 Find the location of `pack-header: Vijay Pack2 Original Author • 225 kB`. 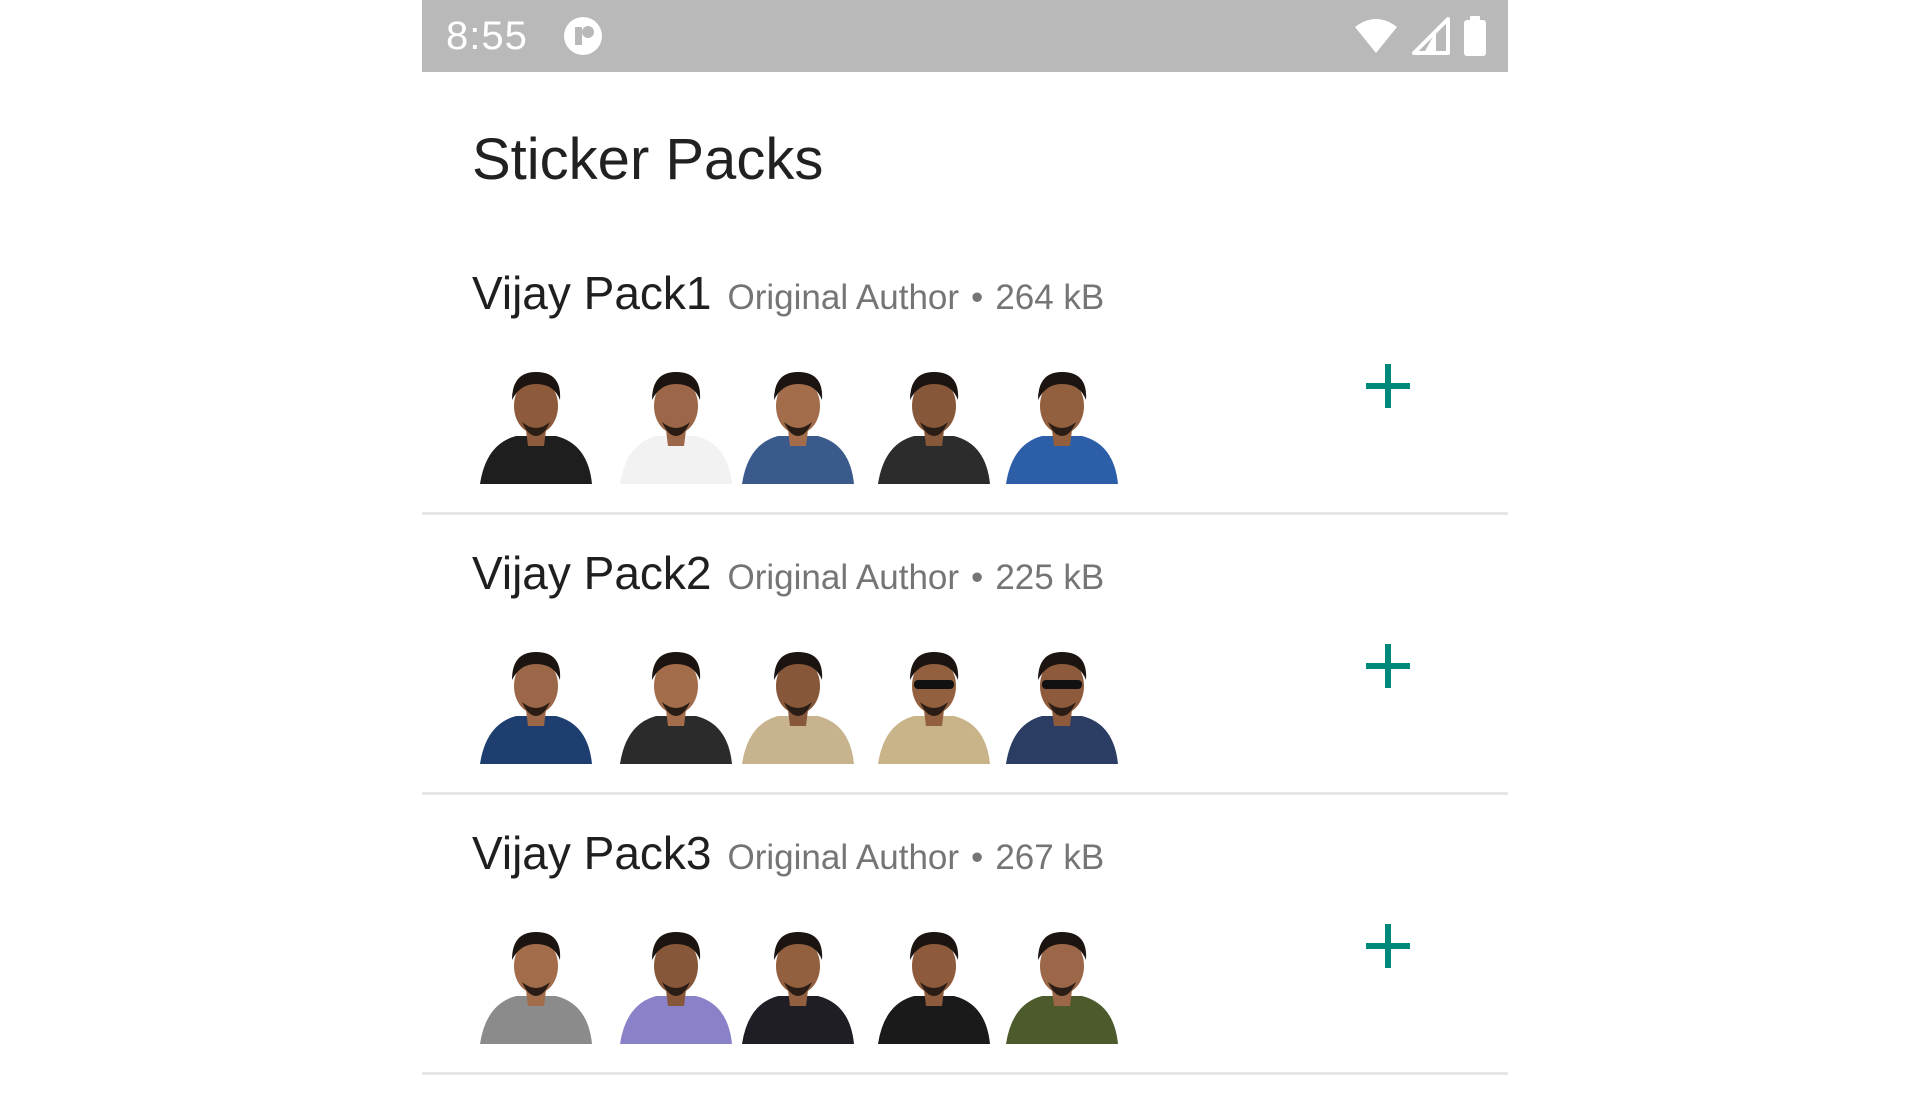

pack-header: Vijay Pack2 Original Author • 225 kB is located at coordinates (788, 576).